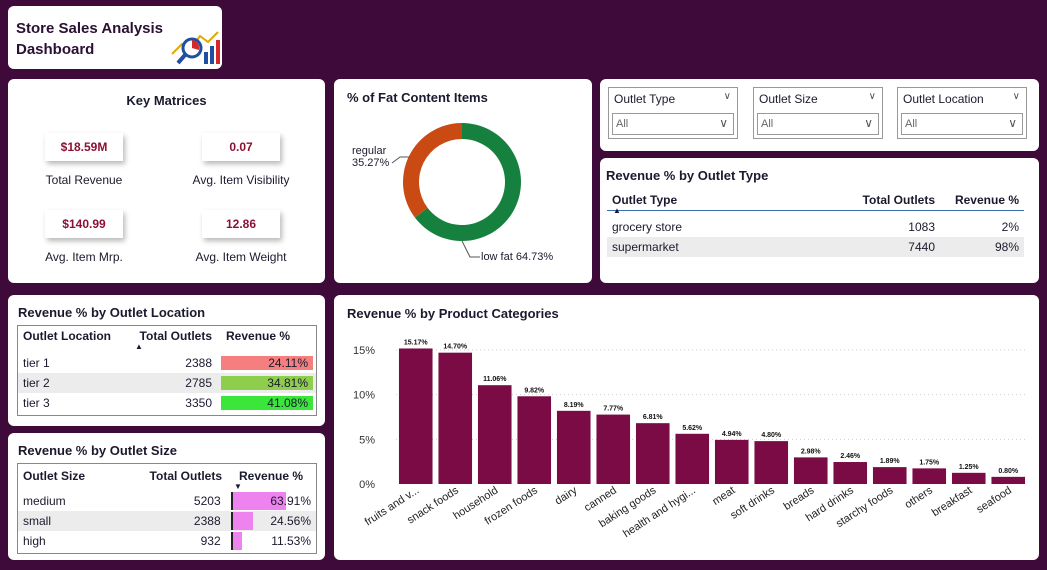 The image size is (1047, 570). I want to click on table-header: Outlet Location Total Outlets Revenue %, so click(167, 336).